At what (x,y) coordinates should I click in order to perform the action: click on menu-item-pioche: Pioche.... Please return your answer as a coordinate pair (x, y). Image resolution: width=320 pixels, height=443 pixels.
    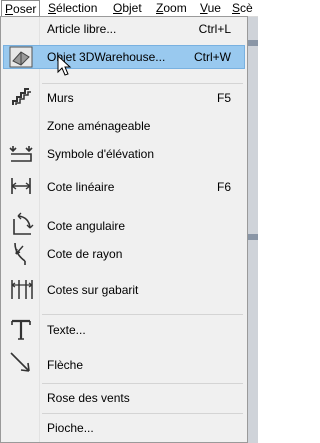
    Looking at the image, I should click on (124, 428).